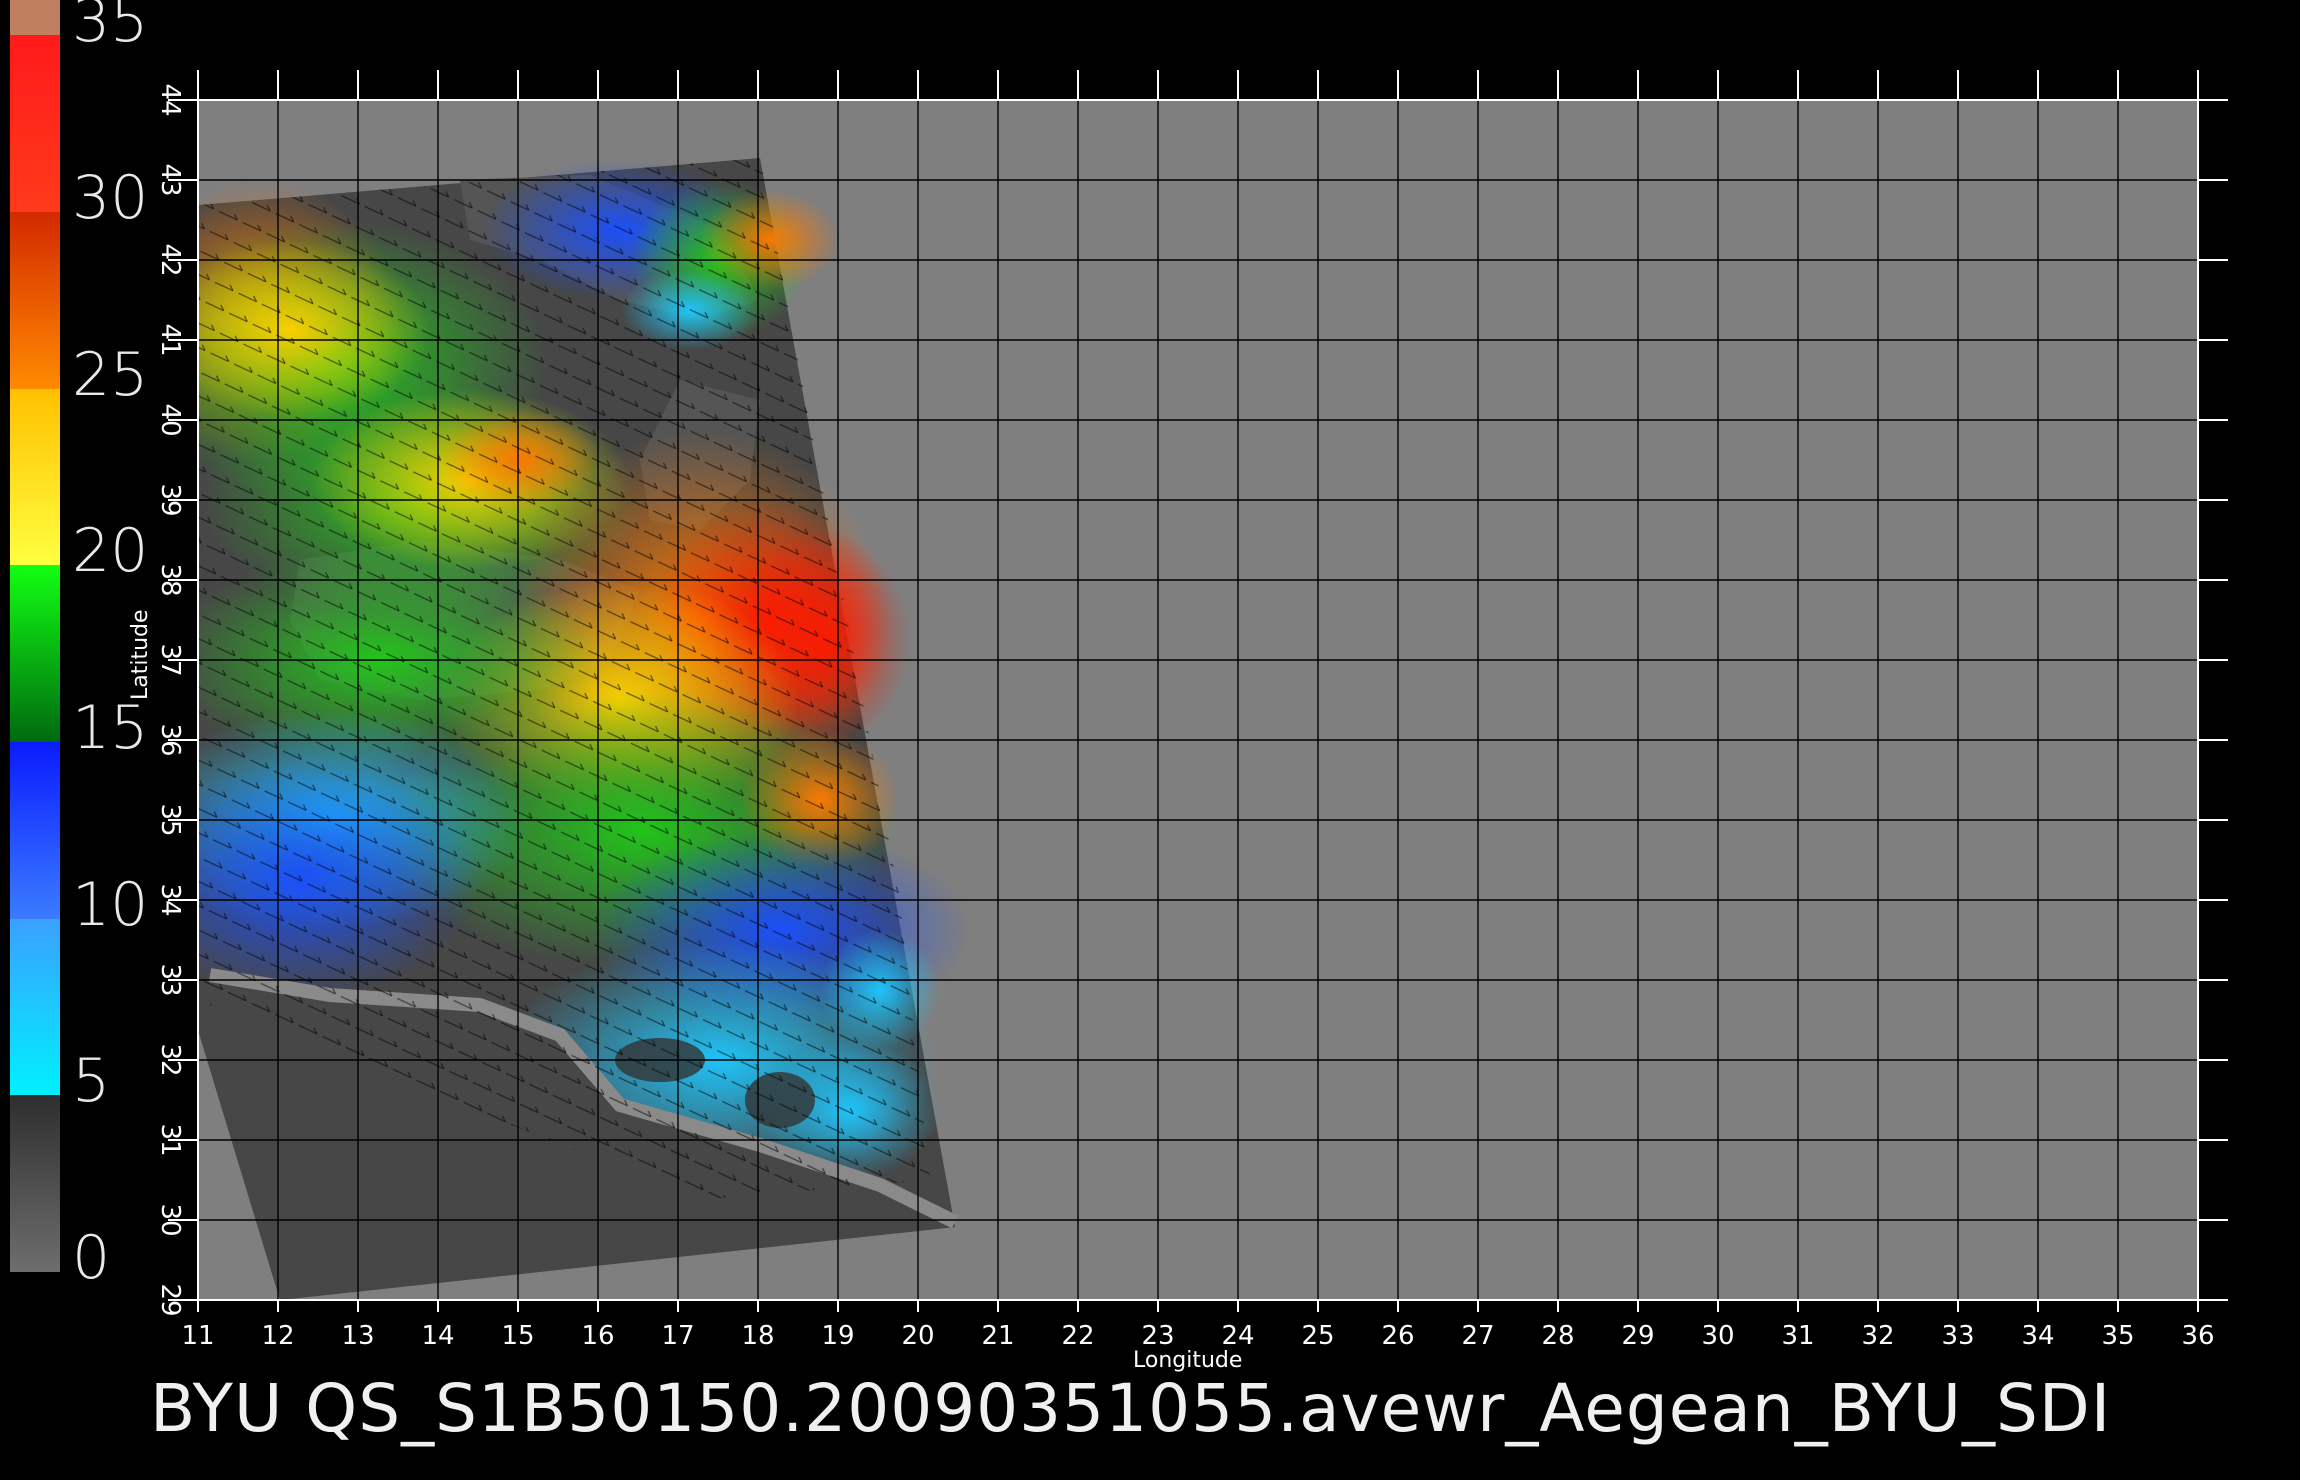 This screenshot has width=2300, height=1480. I want to click on y-tick-label: 33, so click(170, 979).